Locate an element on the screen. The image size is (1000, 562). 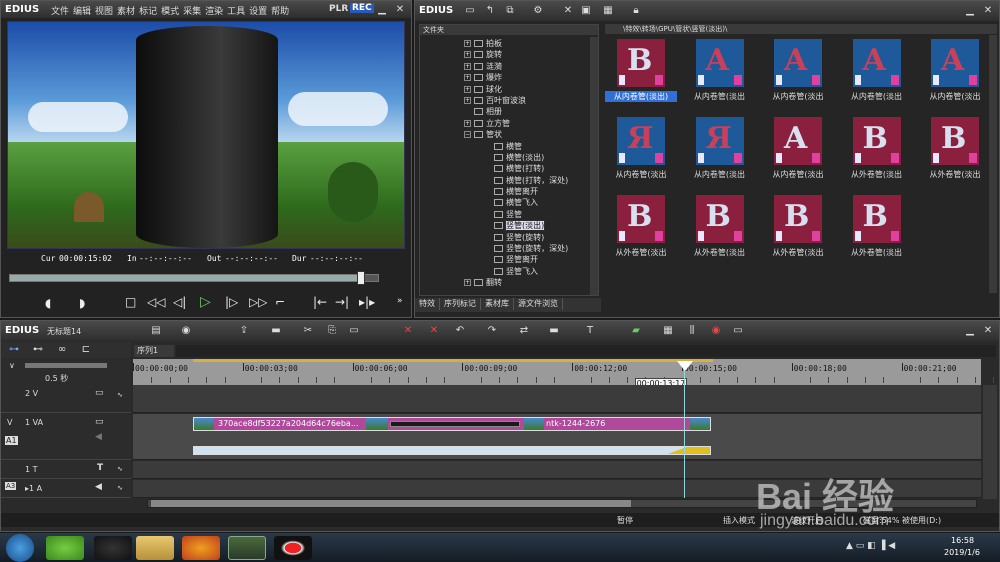
app-icon-firefox is located at coordinates (201, 548).